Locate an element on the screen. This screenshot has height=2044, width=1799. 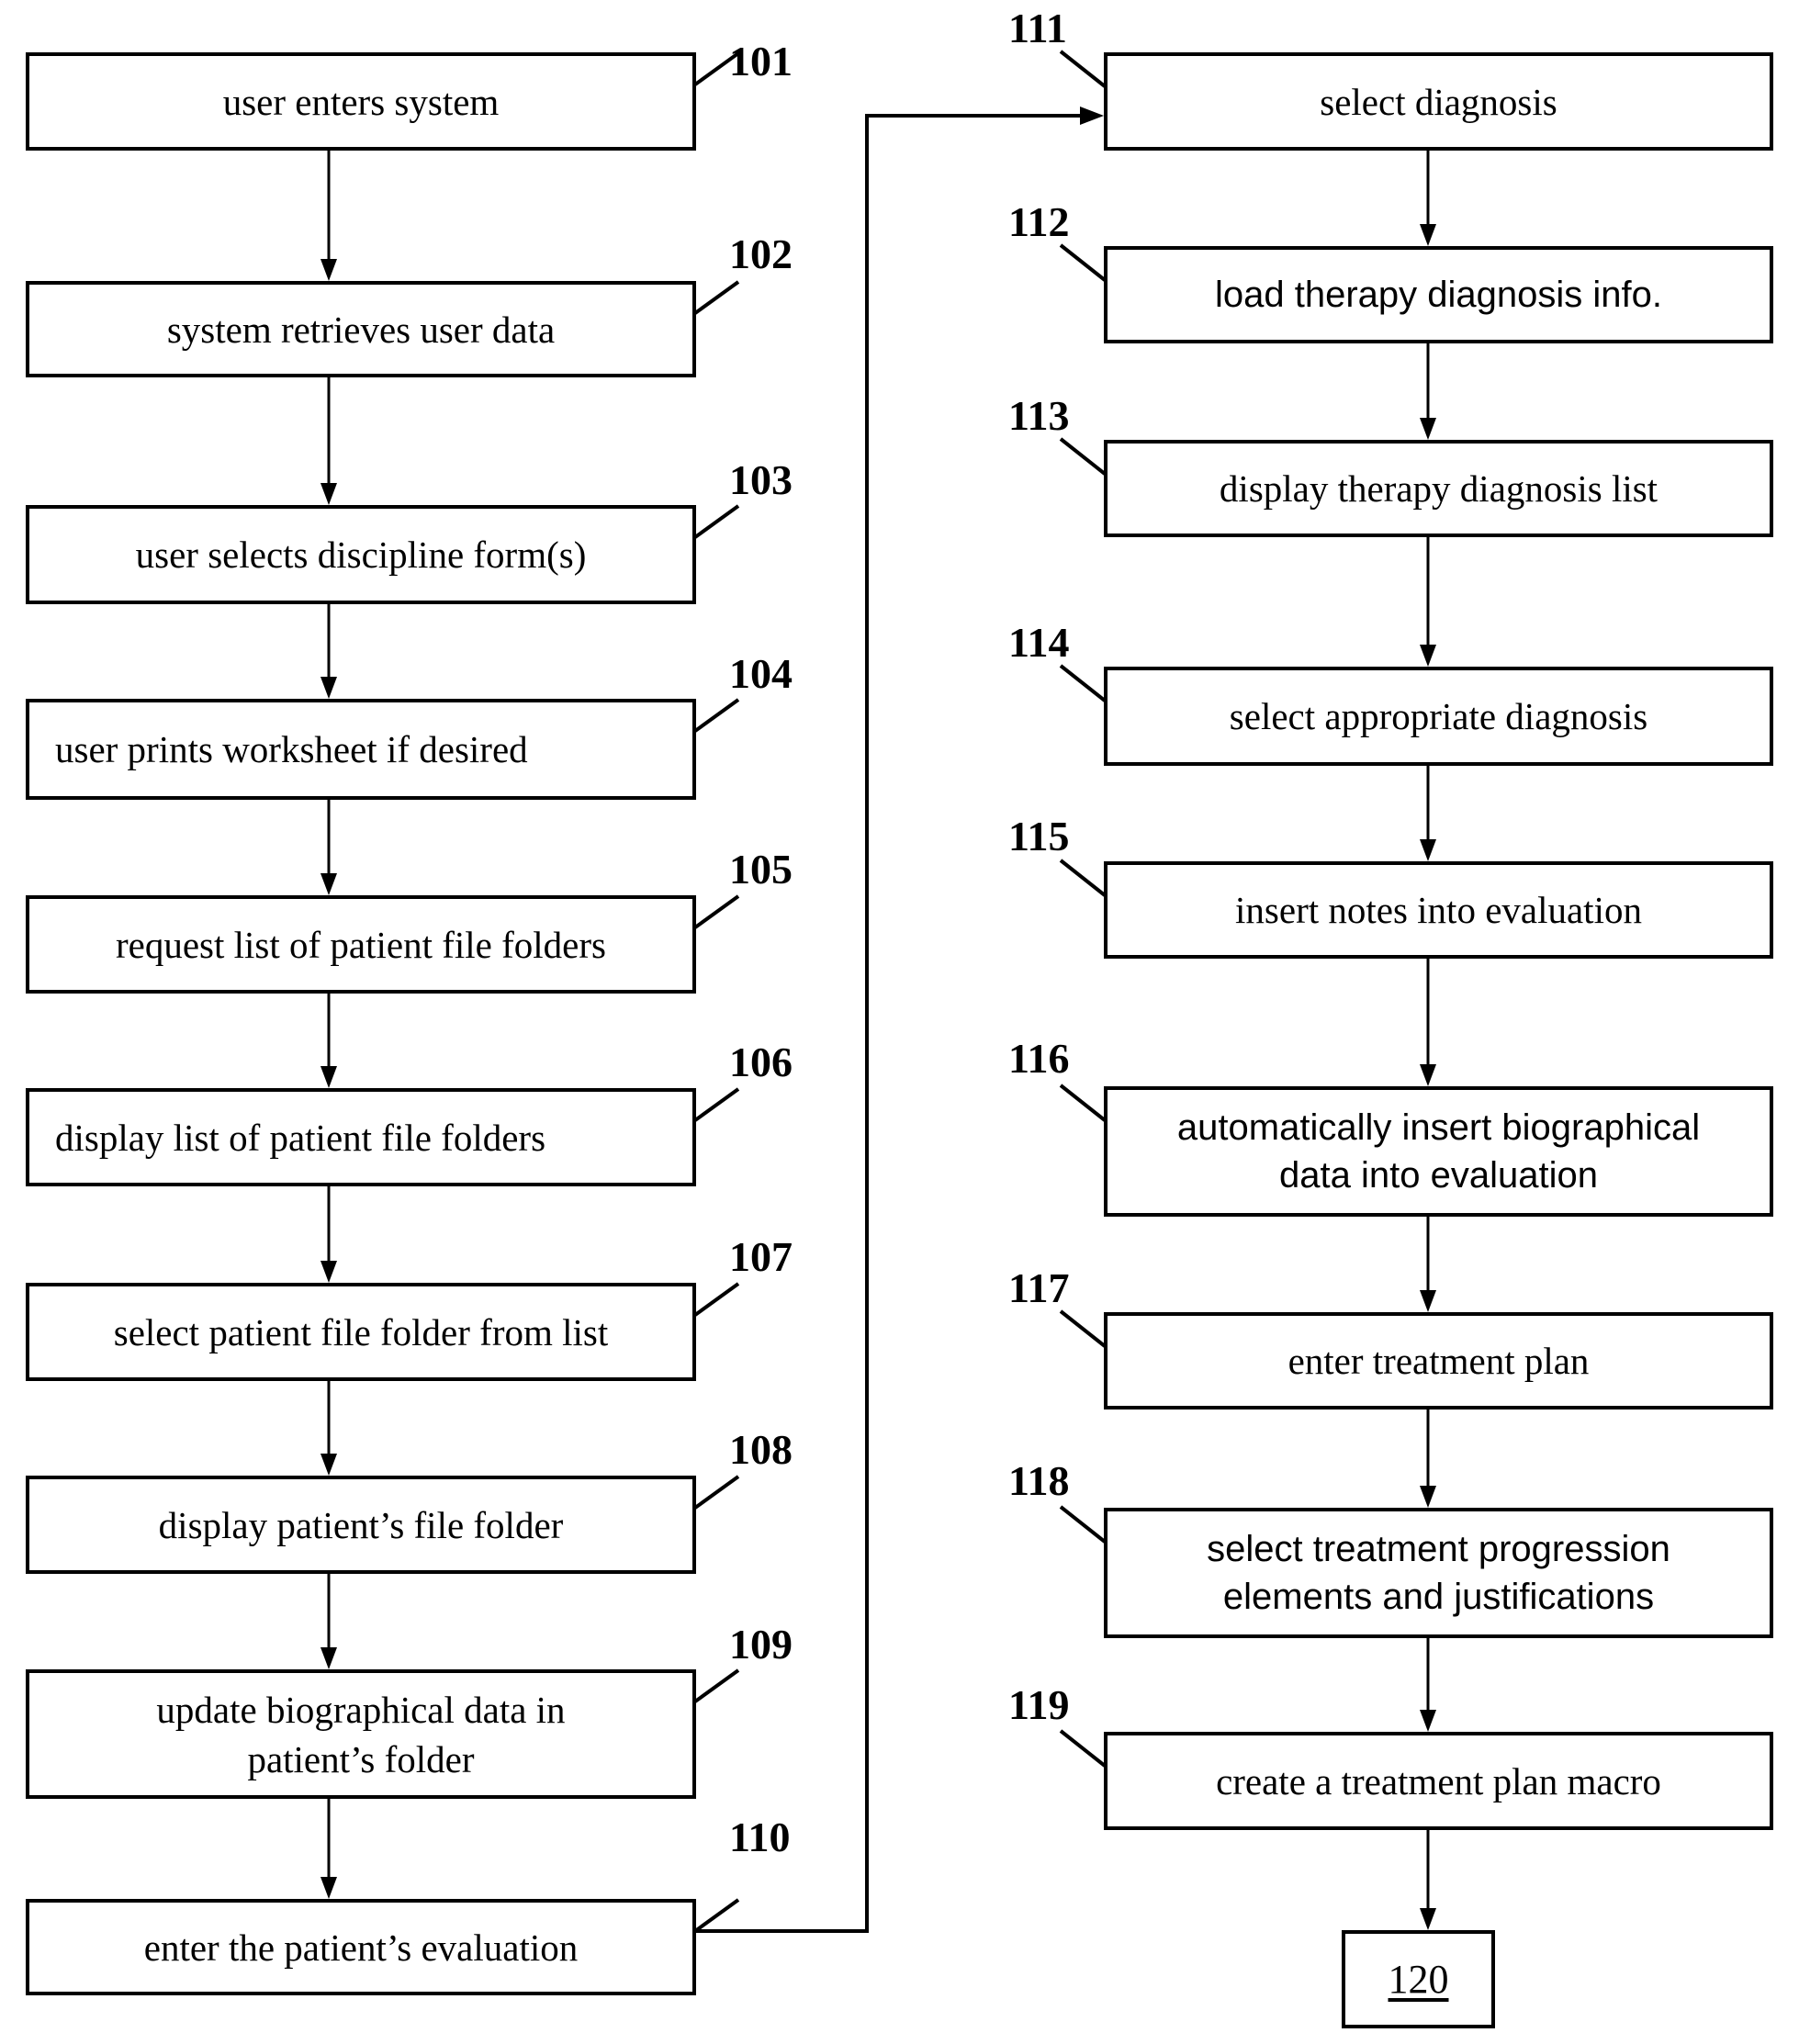
step-119-ref: 119 is located at coordinates (1039, 1704).